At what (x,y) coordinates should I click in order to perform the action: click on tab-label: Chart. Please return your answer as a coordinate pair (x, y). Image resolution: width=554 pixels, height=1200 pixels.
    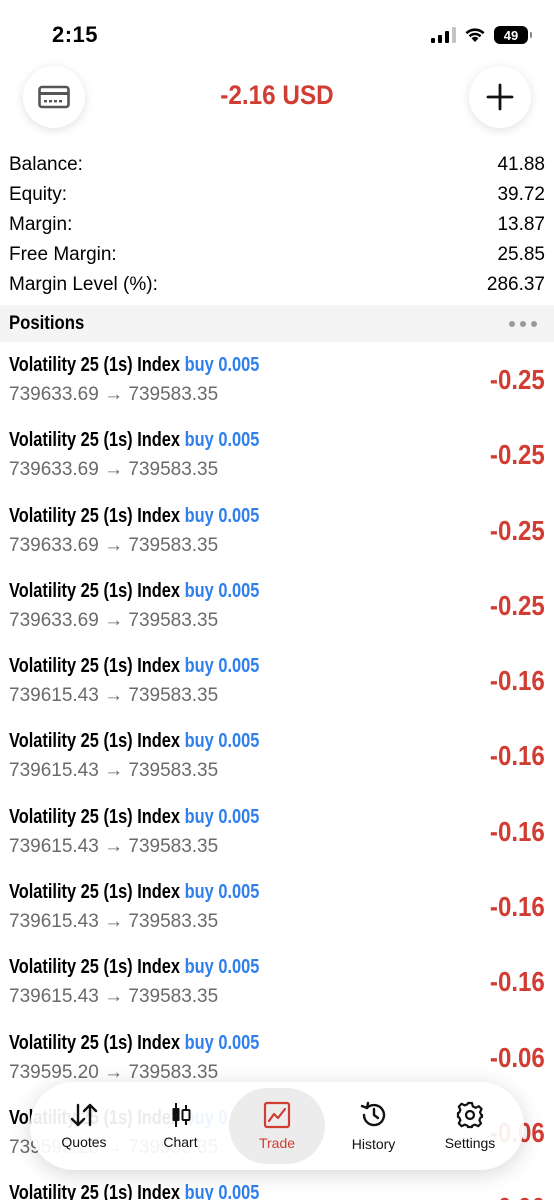
    Looking at the image, I should click on (180, 1142).